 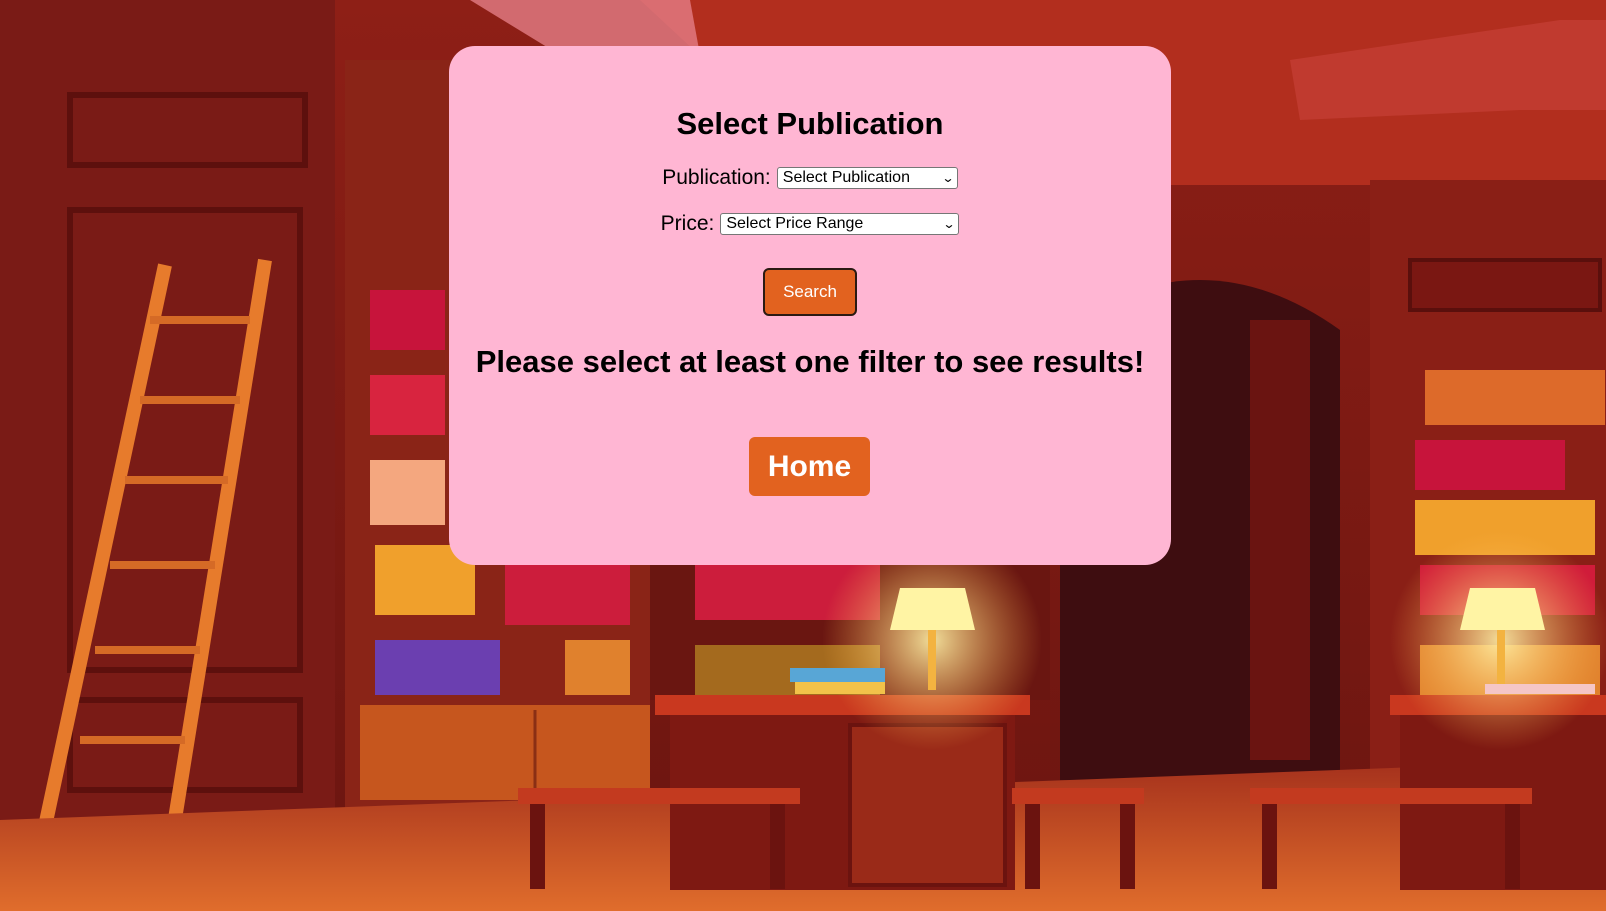 I want to click on price-select-value: Select Price Range, so click(x=795, y=223).